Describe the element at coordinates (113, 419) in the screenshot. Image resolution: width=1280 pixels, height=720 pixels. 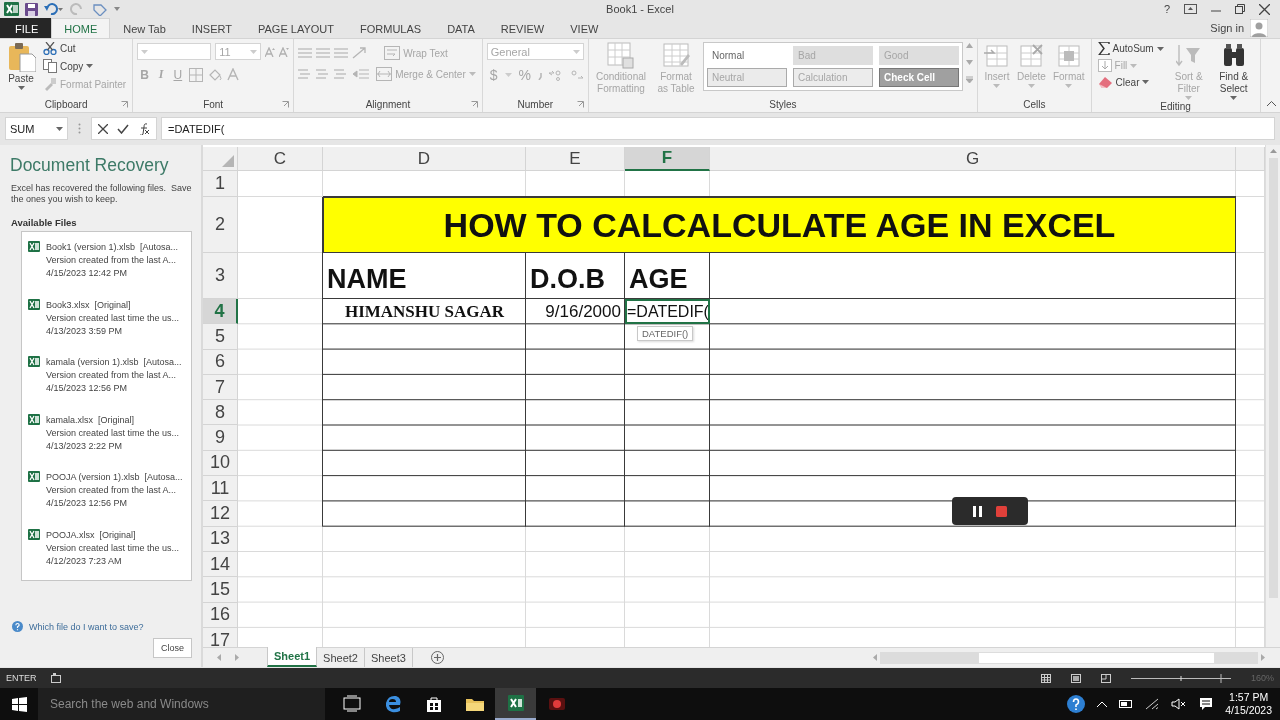
I see `file-name: kamala.xlsx [Original]` at that location.